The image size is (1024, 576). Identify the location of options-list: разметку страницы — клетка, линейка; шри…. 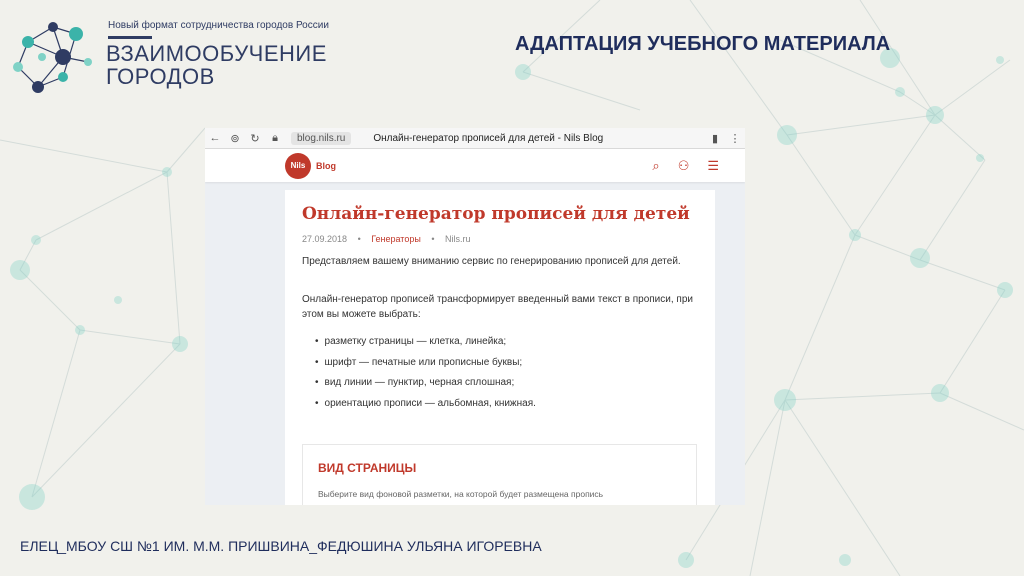
(425, 377).